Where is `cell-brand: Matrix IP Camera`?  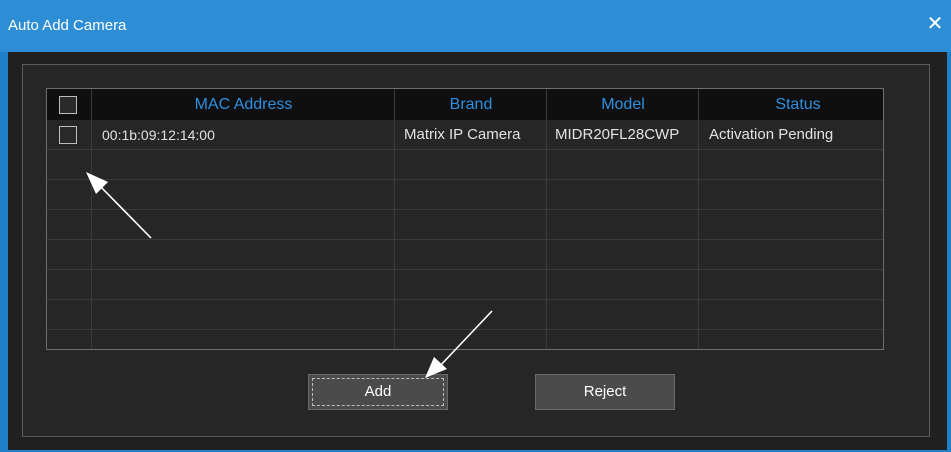 cell-brand: Matrix IP Camera is located at coordinates (462, 134).